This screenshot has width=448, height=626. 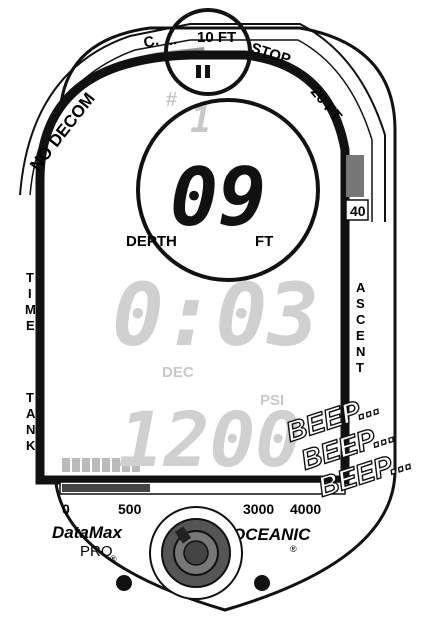 I want to click on brand-logo: OCEANIC, so click(x=271, y=534).